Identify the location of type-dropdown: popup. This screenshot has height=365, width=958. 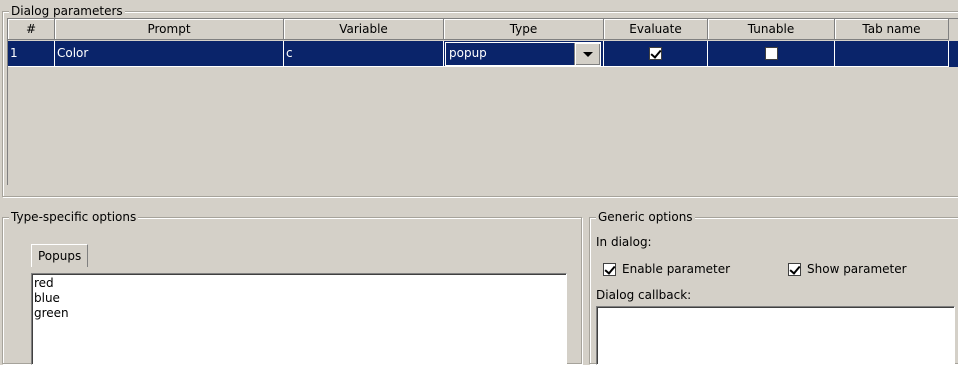
(523, 54).